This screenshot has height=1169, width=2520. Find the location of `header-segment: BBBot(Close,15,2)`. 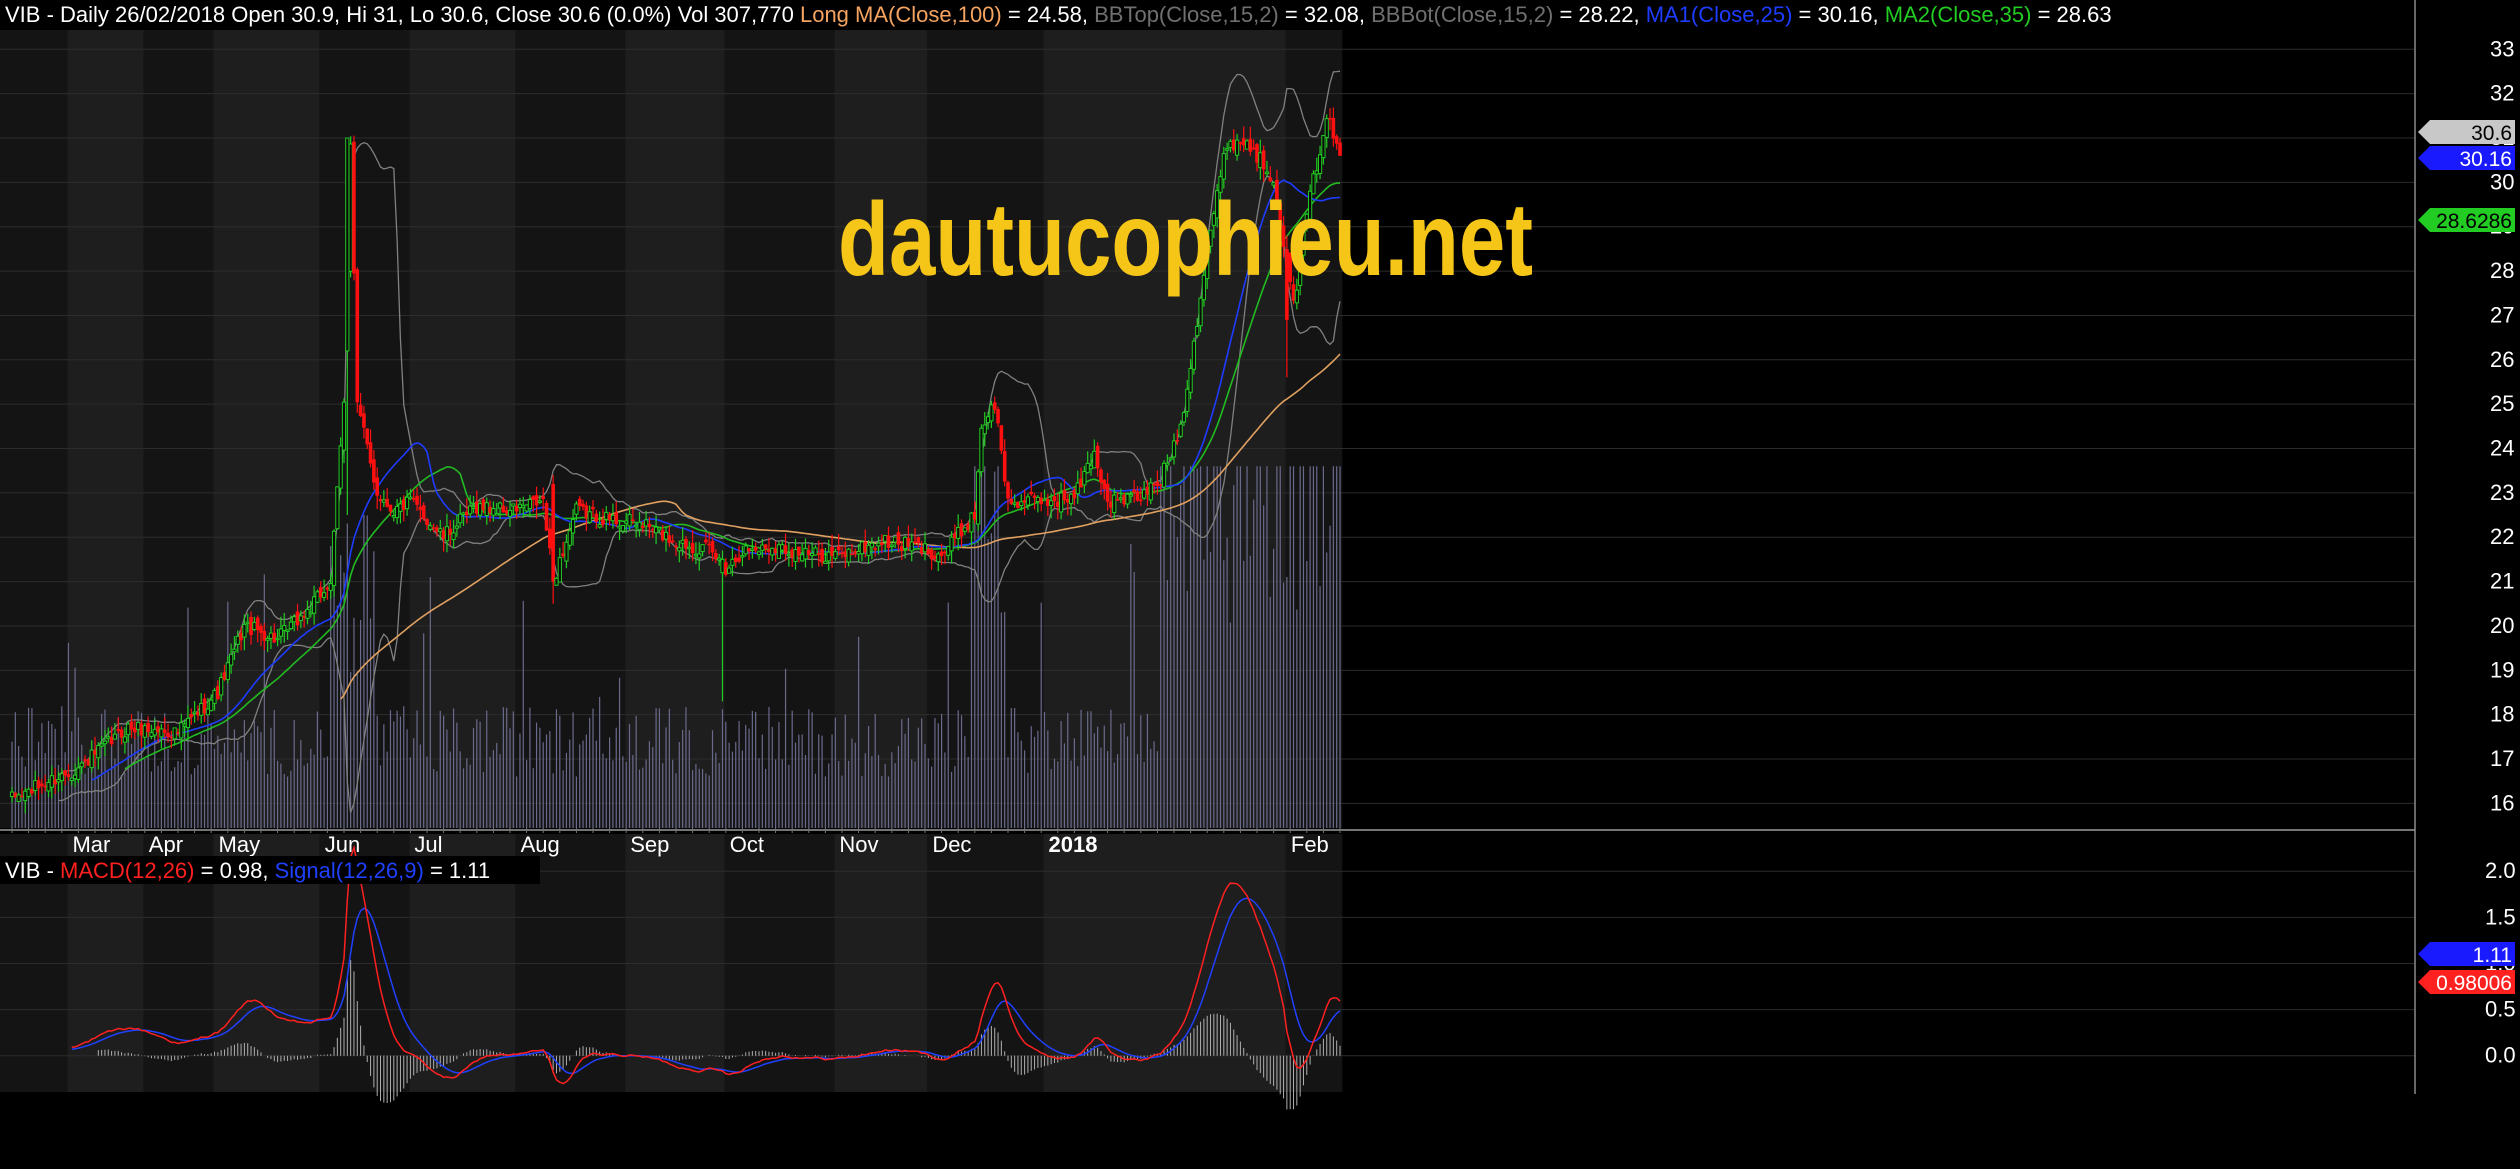

header-segment: BBBot(Close,15,2) is located at coordinates (1462, 14).